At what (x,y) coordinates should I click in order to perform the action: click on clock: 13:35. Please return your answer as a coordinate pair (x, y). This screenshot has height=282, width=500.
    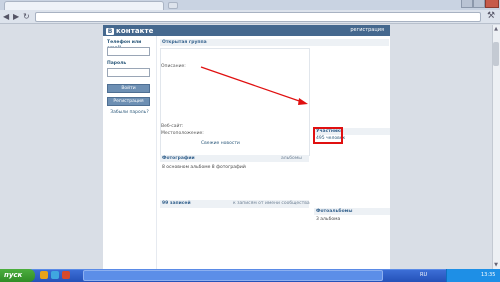
    Looking at the image, I should click on (488, 275).